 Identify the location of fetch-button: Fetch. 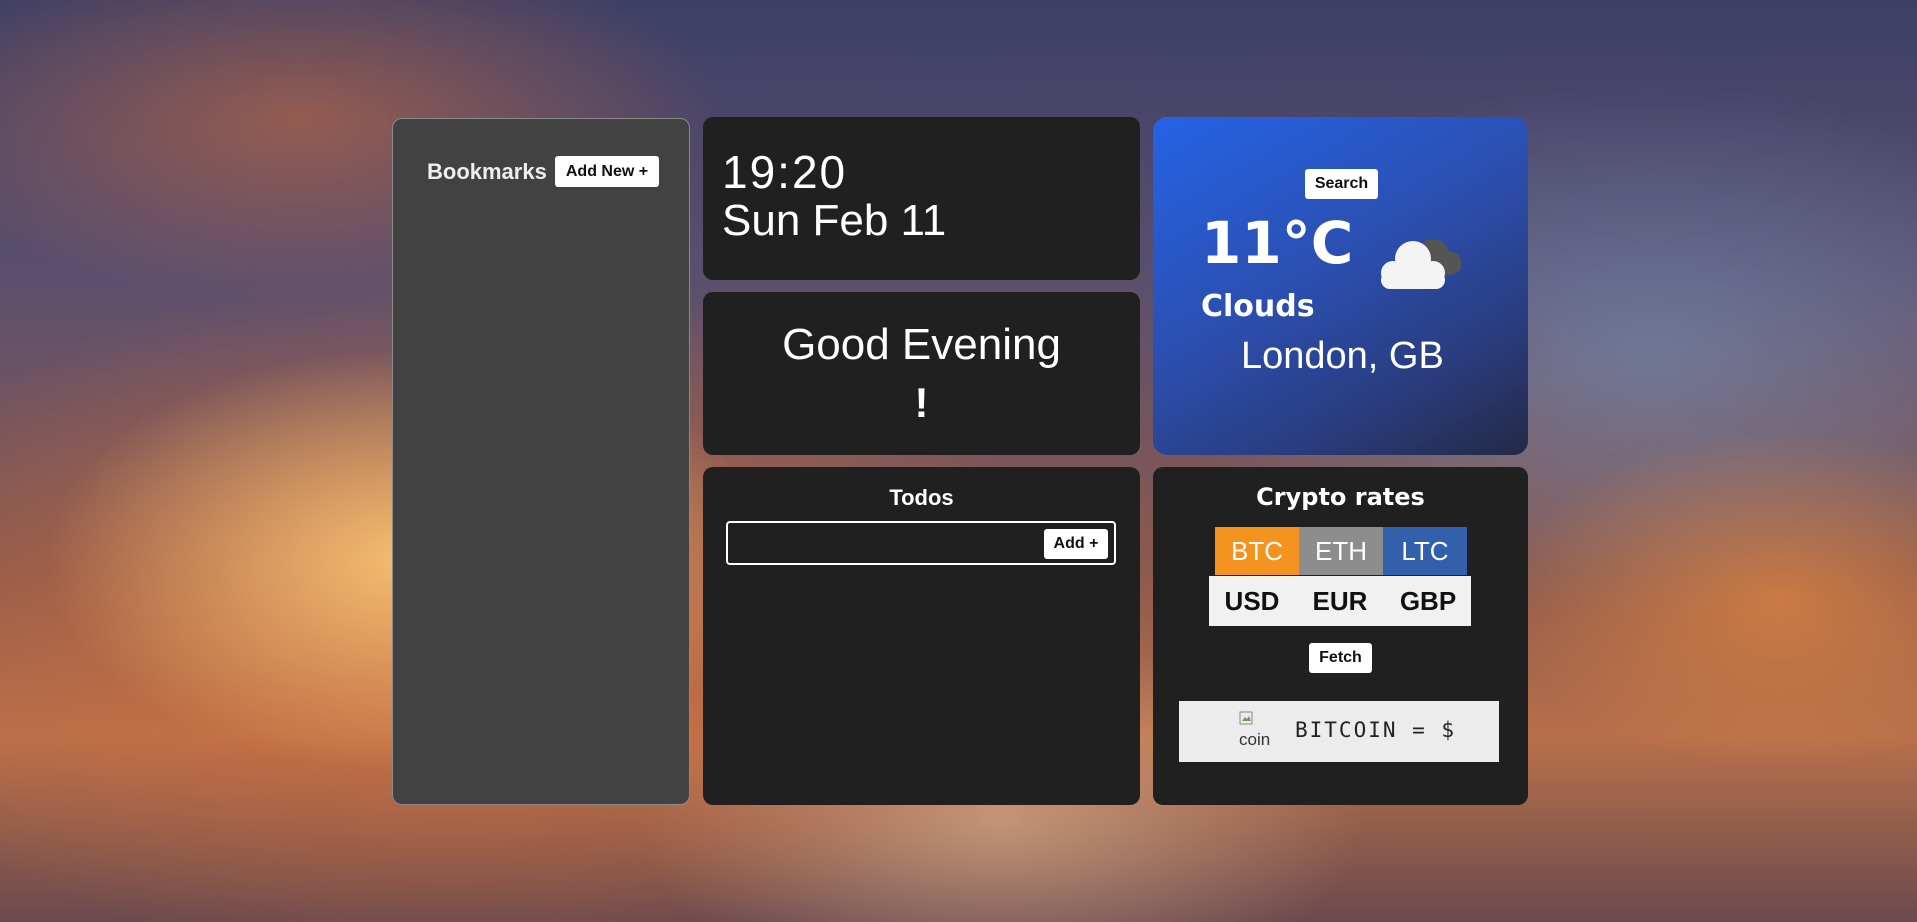
(1340, 658).